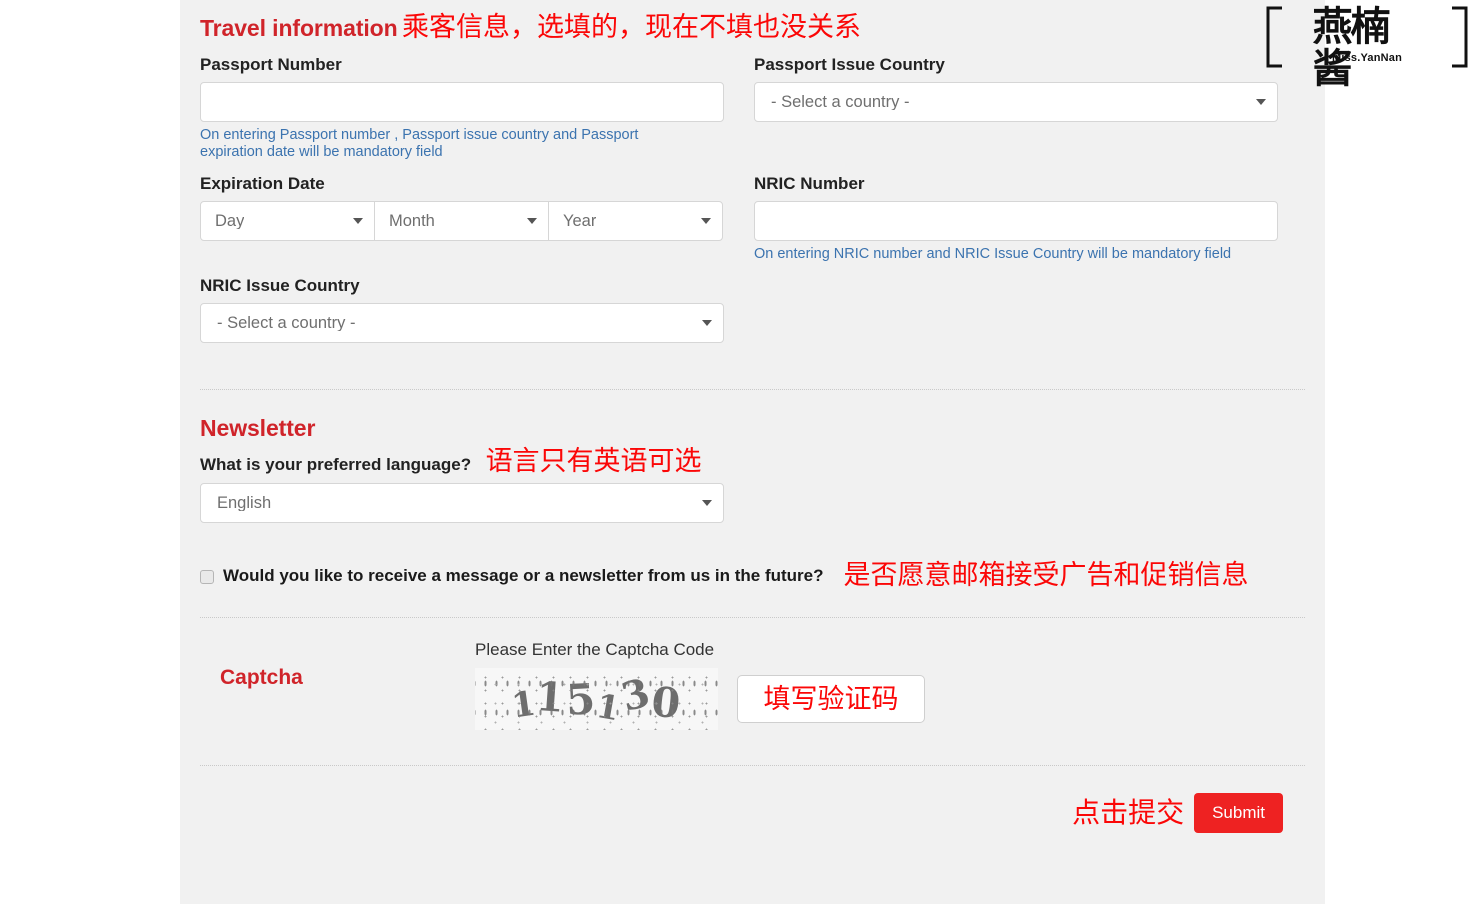  I want to click on expiration-date-group: Expiration Date Day Month Year, so click(462, 218).